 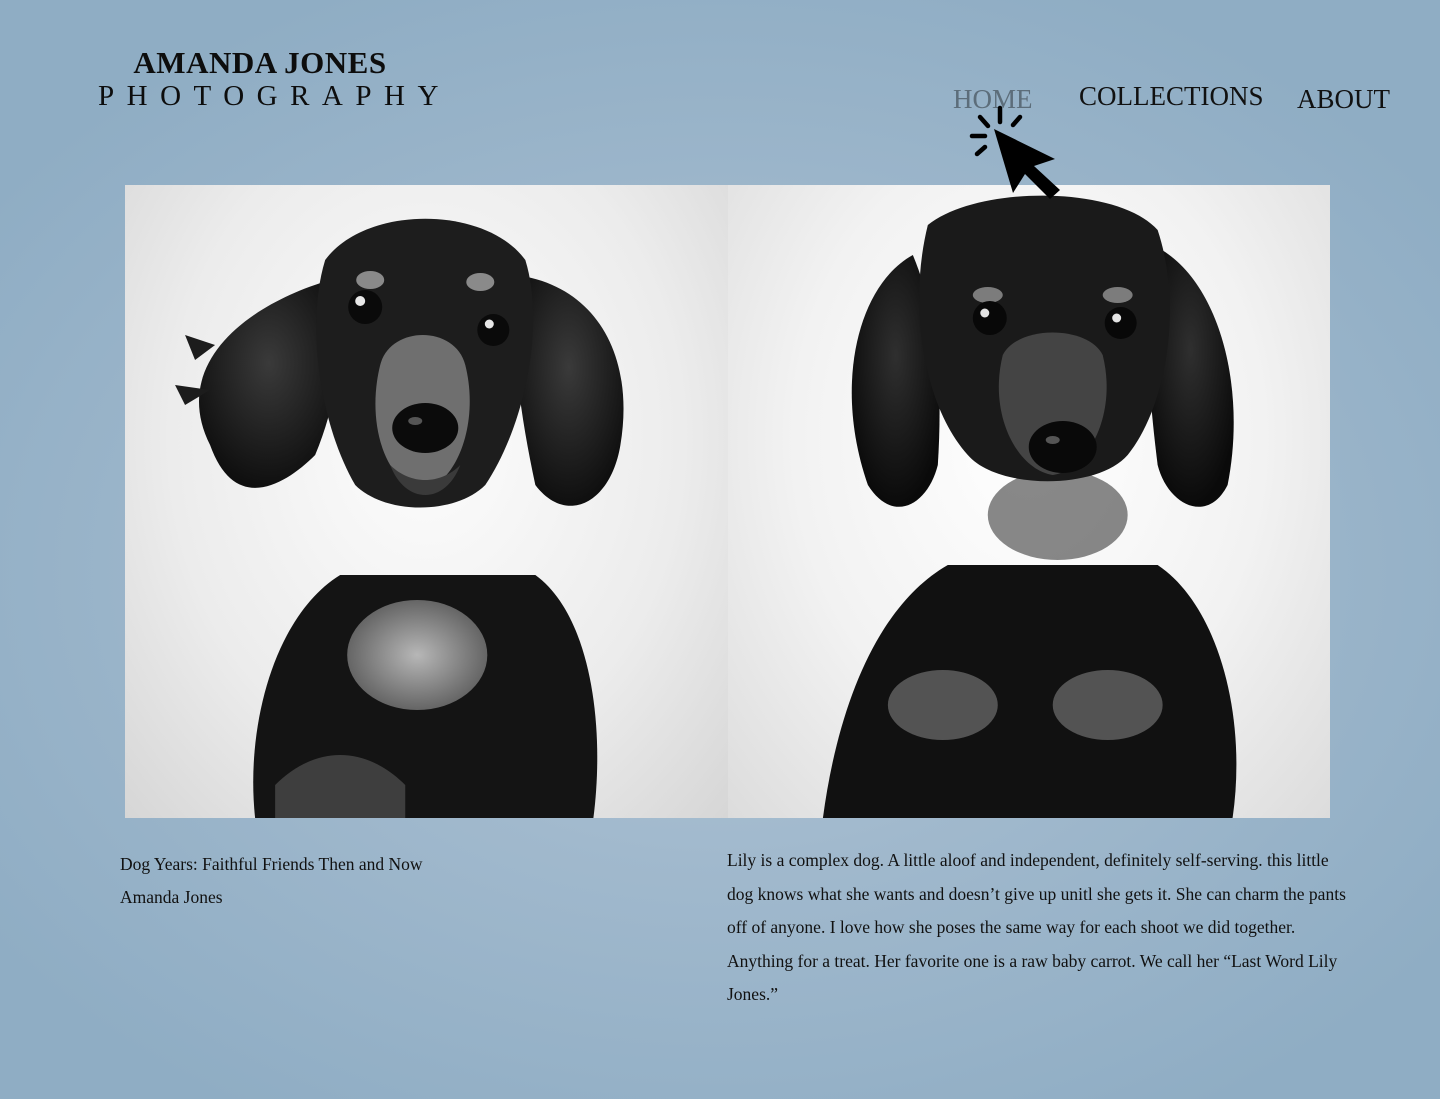 I want to click on click-pointer-icon, so click(x=1016, y=152).